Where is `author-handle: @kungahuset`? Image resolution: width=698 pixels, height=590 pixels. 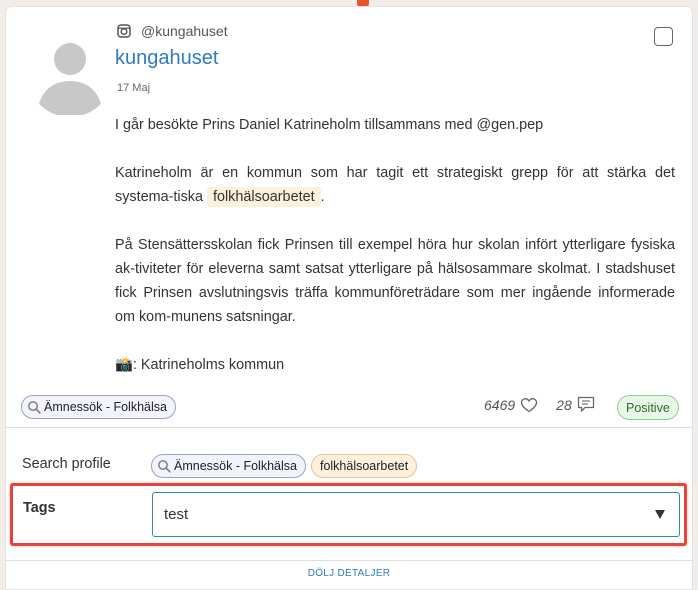
author-handle: @kungahuset is located at coordinates (184, 31).